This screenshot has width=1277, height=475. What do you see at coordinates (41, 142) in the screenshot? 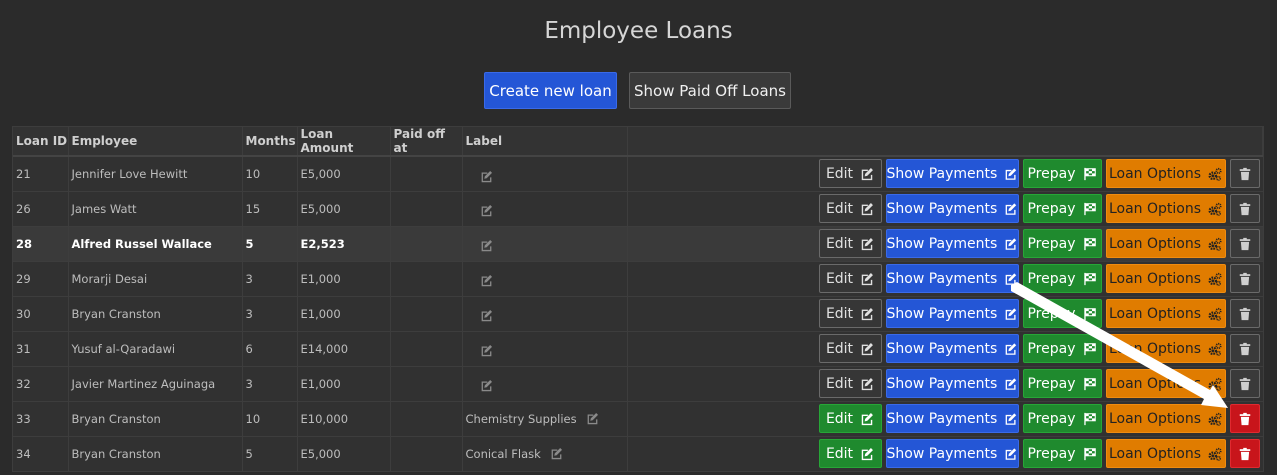
I see `col-loan-id: Loan ID` at bounding box center [41, 142].